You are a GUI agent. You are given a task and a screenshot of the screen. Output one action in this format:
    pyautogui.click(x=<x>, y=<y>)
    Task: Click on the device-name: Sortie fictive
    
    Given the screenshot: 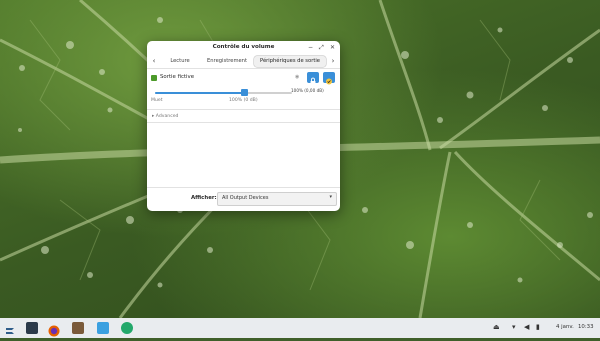 What is the action you would take?
    pyautogui.click(x=177, y=77)
    